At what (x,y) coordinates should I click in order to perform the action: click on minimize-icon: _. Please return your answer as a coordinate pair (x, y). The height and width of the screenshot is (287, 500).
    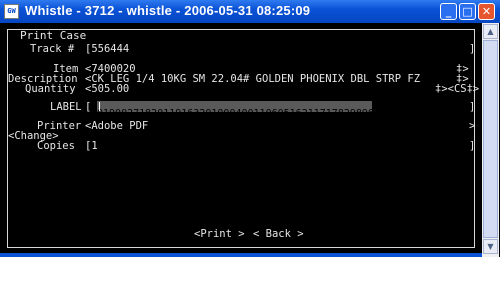
    Looking at the image, I should click on (448, 11).